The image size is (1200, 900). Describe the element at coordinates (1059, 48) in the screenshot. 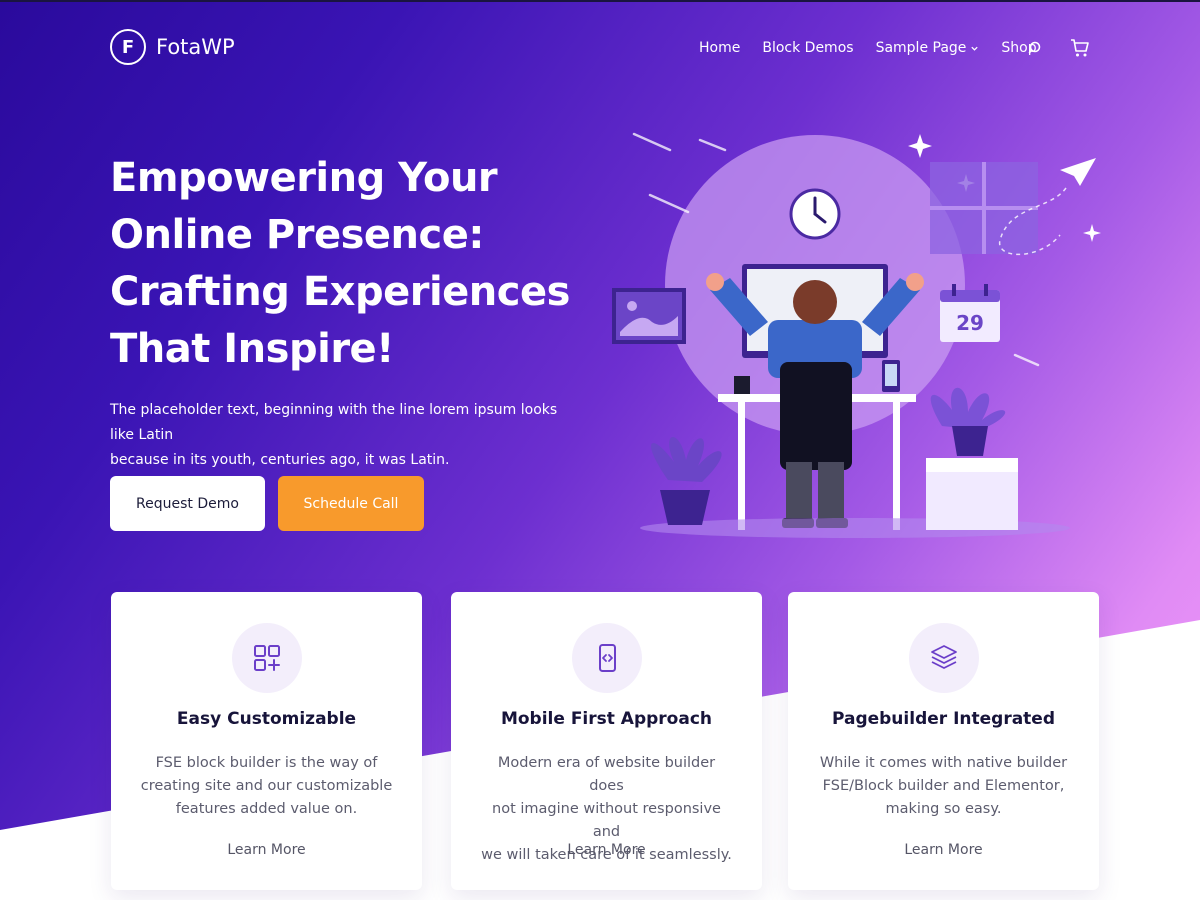

I see `header-actions` at that location.